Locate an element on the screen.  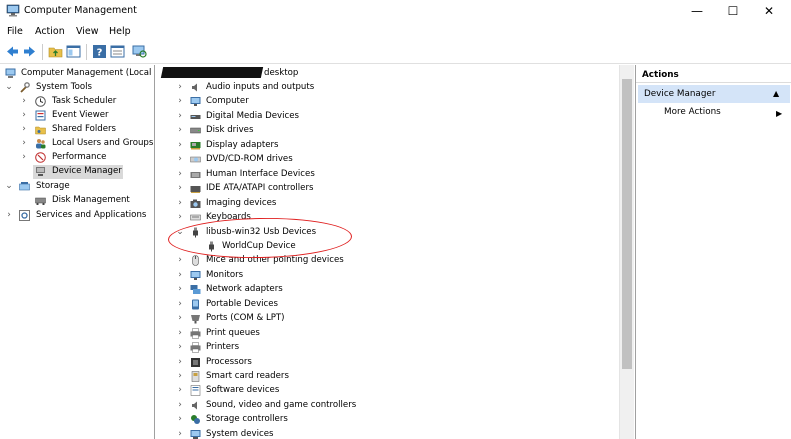
device-category: › Sound, video and game controllers is located at coordinates (388, 406).